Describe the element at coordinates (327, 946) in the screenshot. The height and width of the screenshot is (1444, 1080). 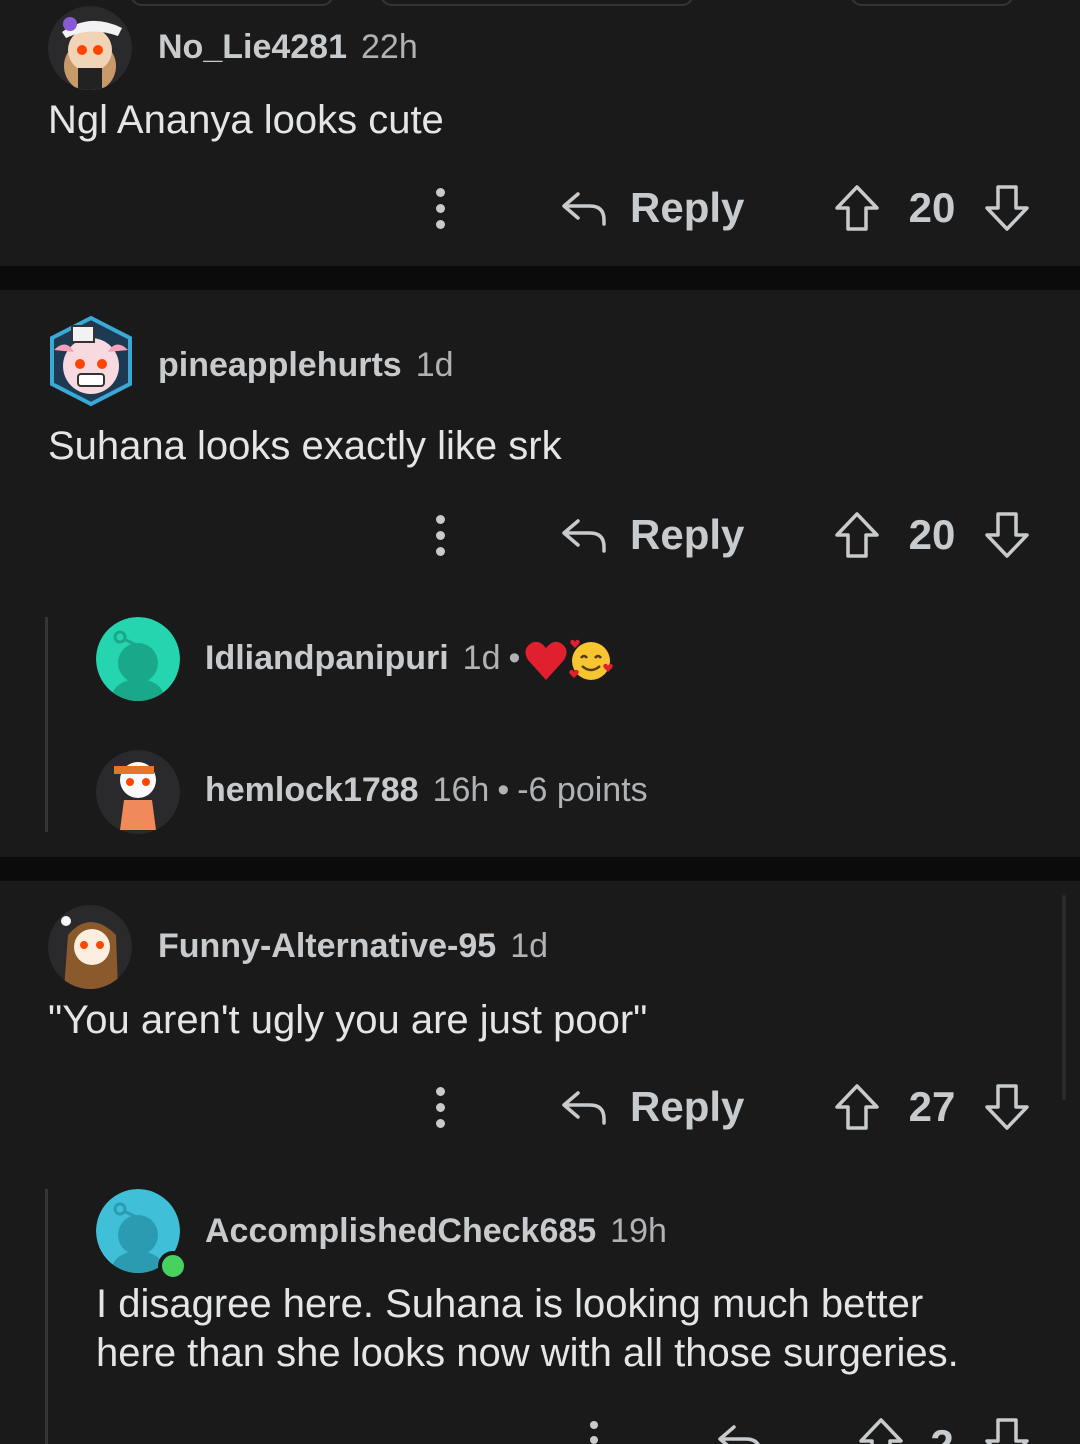
I see `username: Funny-Alternative-95` at that location.